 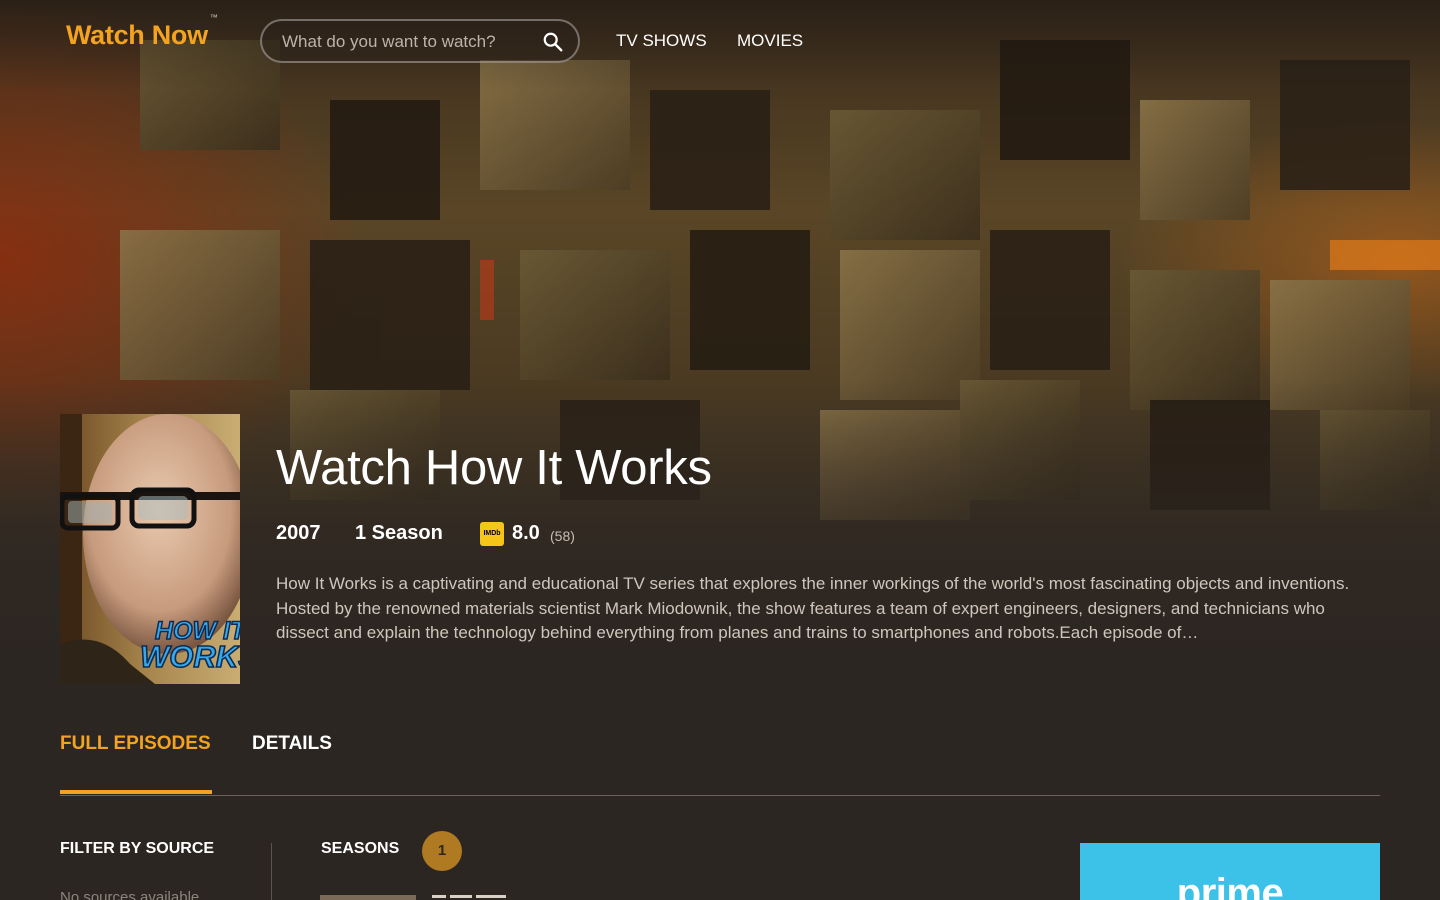 I want to click on search-input, so click(x=402, y=42).